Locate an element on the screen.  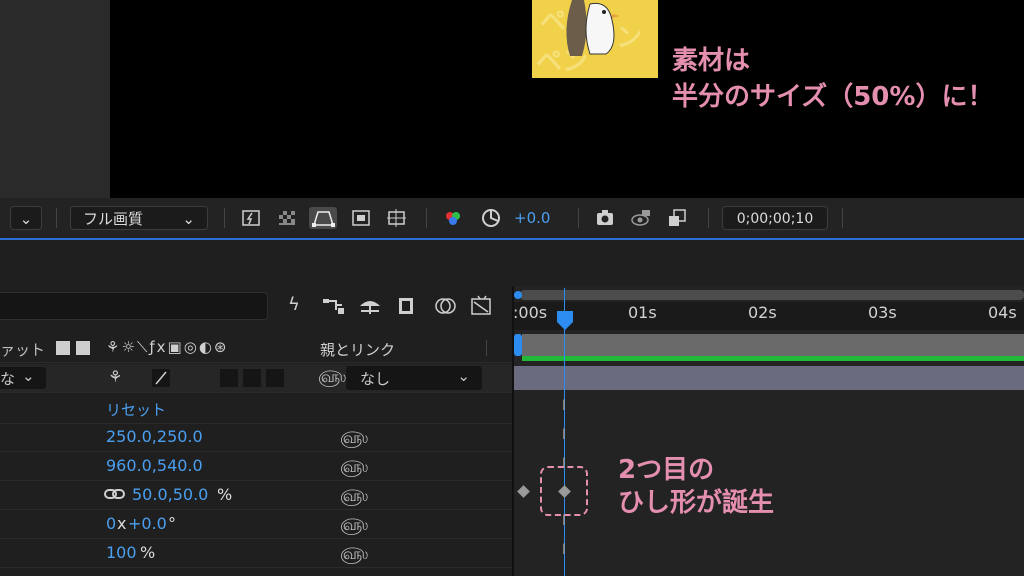
toggle-pixel-aspect-icon is located at coordinates (677, 218).